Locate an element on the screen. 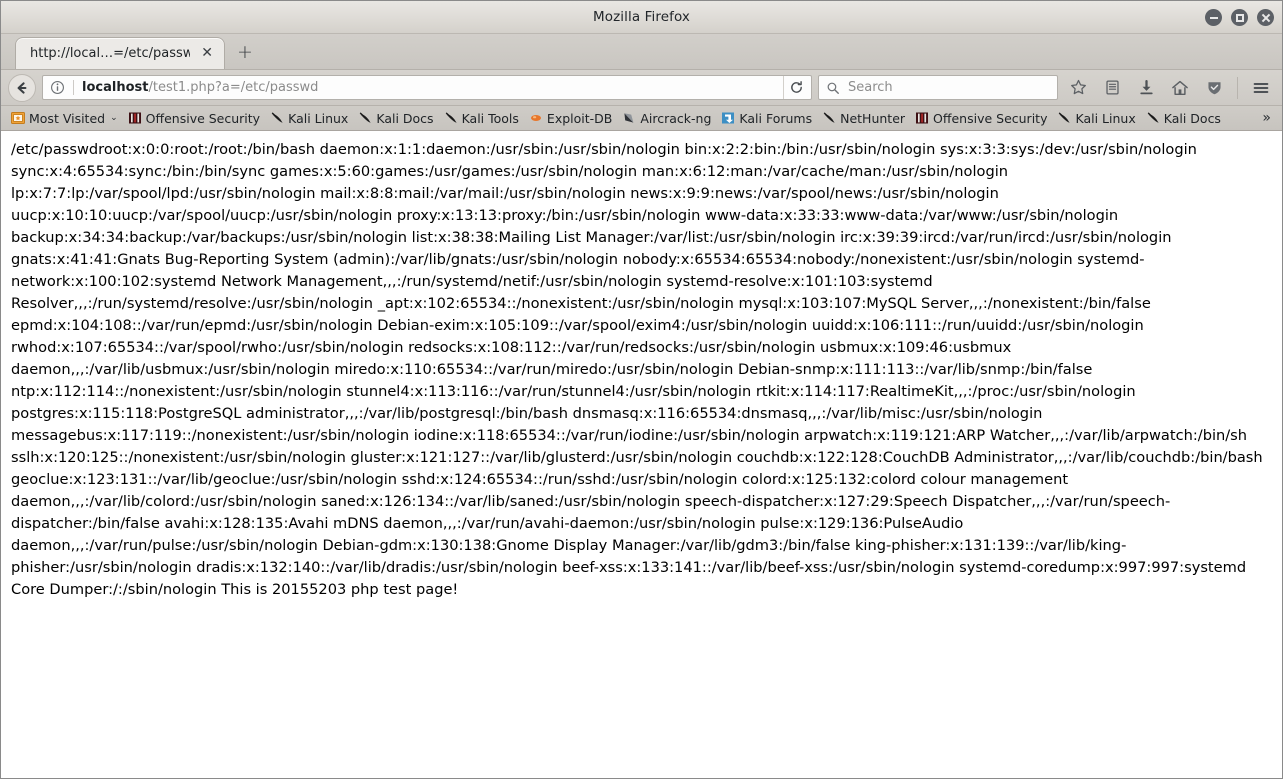 The width and height of the screenshot is (1283, 779). bookmark-most-visited: Most Visited ⌄ is located at coordinates (64, 118).